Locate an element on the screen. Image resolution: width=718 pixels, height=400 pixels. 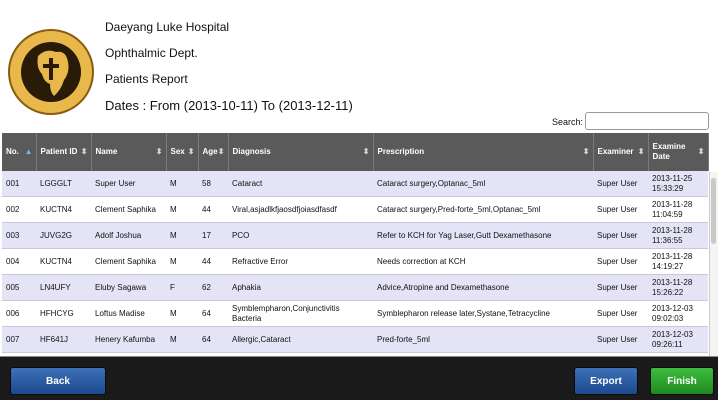
table-cell: 2013-11-25 15:33:29 is located at coordinates (678, 184).